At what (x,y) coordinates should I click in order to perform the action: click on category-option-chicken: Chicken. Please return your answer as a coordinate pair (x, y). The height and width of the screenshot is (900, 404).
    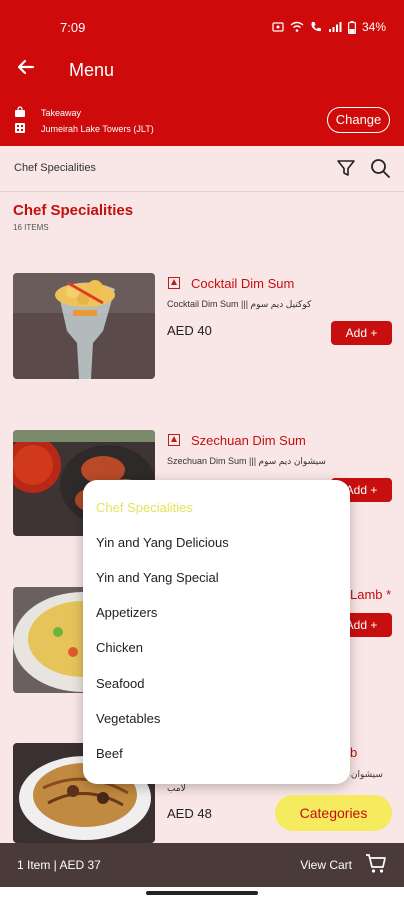
    Looking at the image, I should click on (119, 647).